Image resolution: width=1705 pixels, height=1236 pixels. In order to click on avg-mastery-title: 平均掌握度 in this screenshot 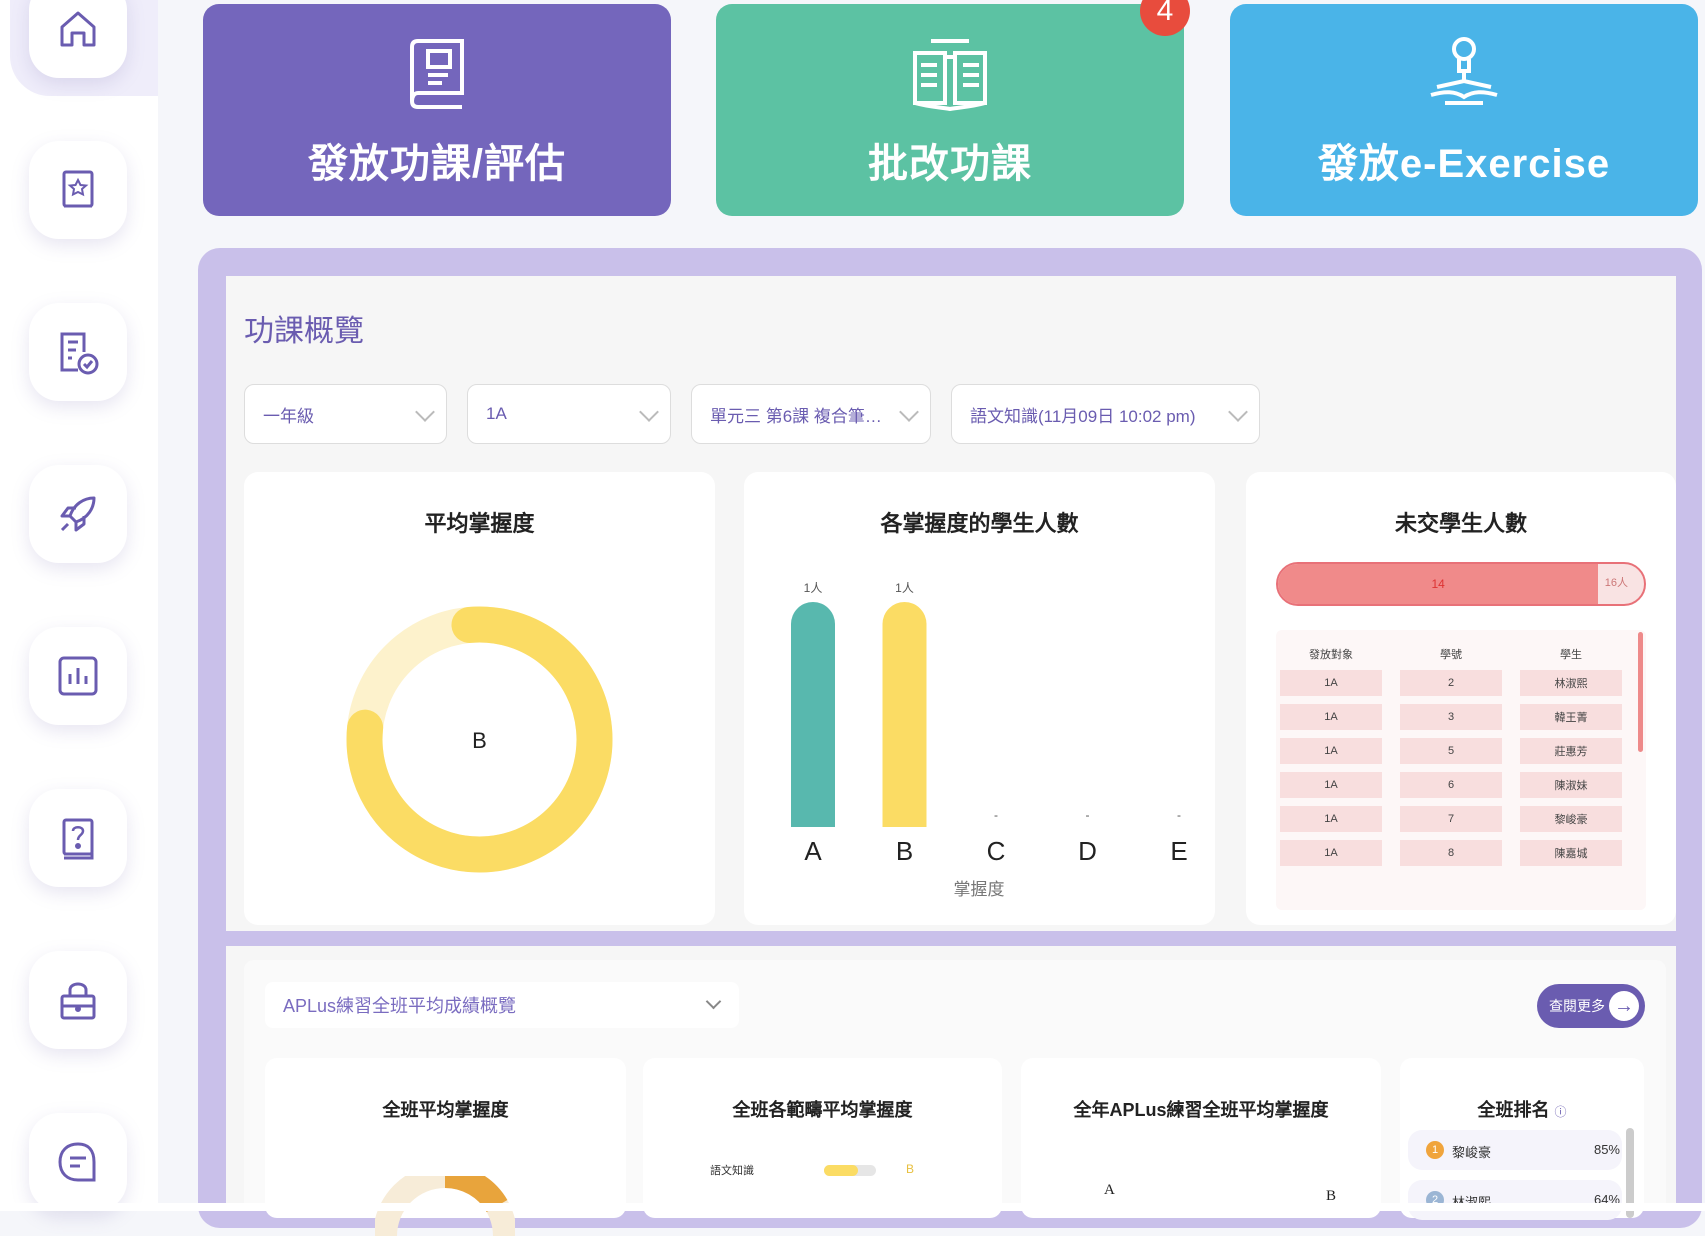, I will do `click(479, 523)`.